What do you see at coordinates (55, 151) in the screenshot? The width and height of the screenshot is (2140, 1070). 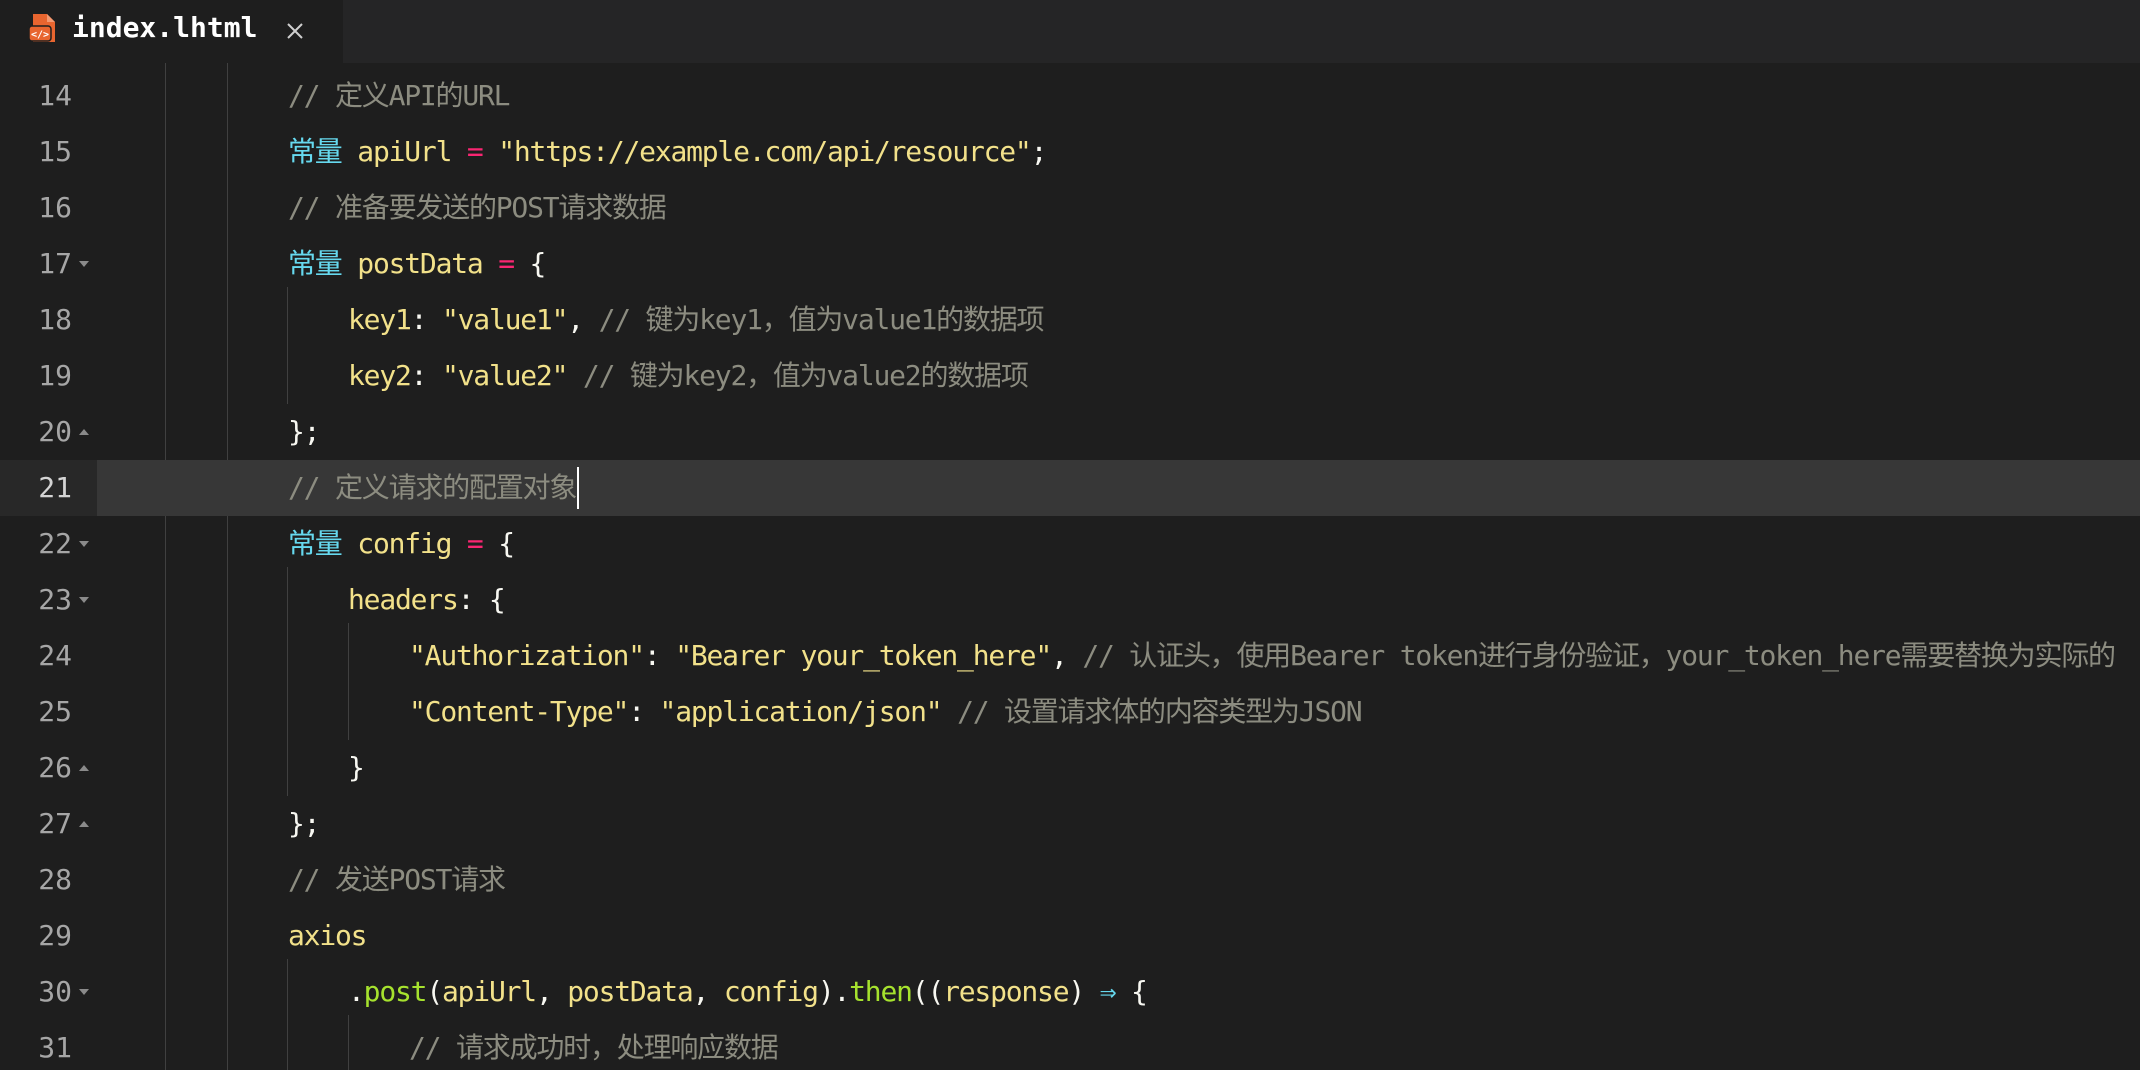 I see `line-number: 15` at bounding box center [55, 151].